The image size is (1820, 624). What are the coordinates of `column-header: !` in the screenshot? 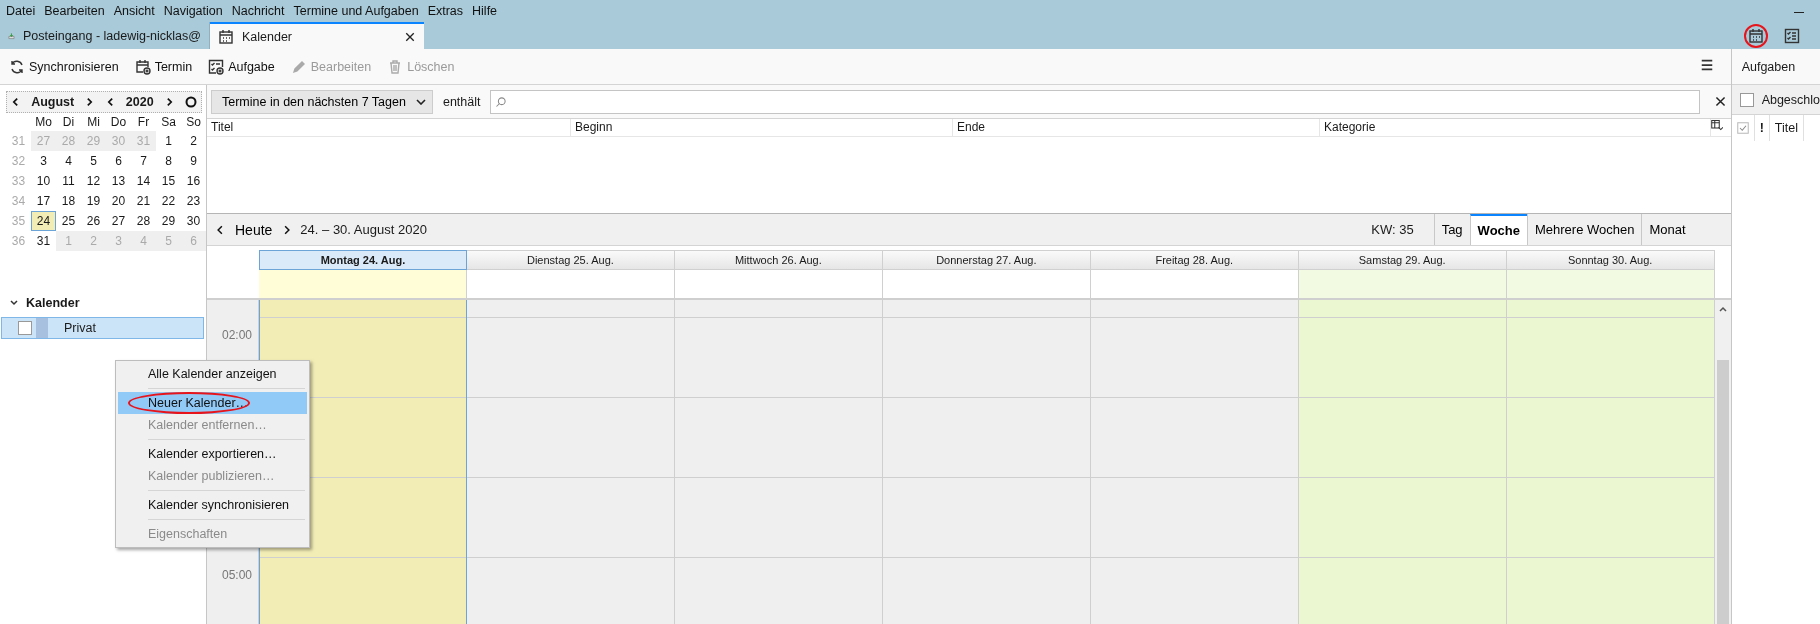 It's located at (1762, 128).